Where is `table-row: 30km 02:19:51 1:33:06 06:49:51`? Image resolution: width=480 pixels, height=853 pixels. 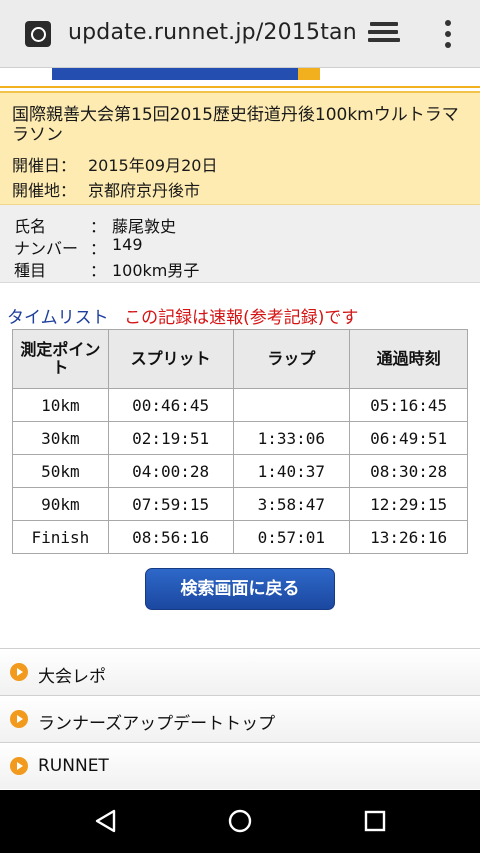 table-row: 30km 02:19:51 1:33:06 06:49:51 is located at coordinates (240, 438).